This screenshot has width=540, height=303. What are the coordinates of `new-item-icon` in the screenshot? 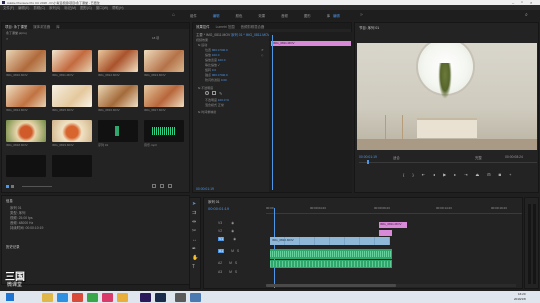 It's located at (162, 186).